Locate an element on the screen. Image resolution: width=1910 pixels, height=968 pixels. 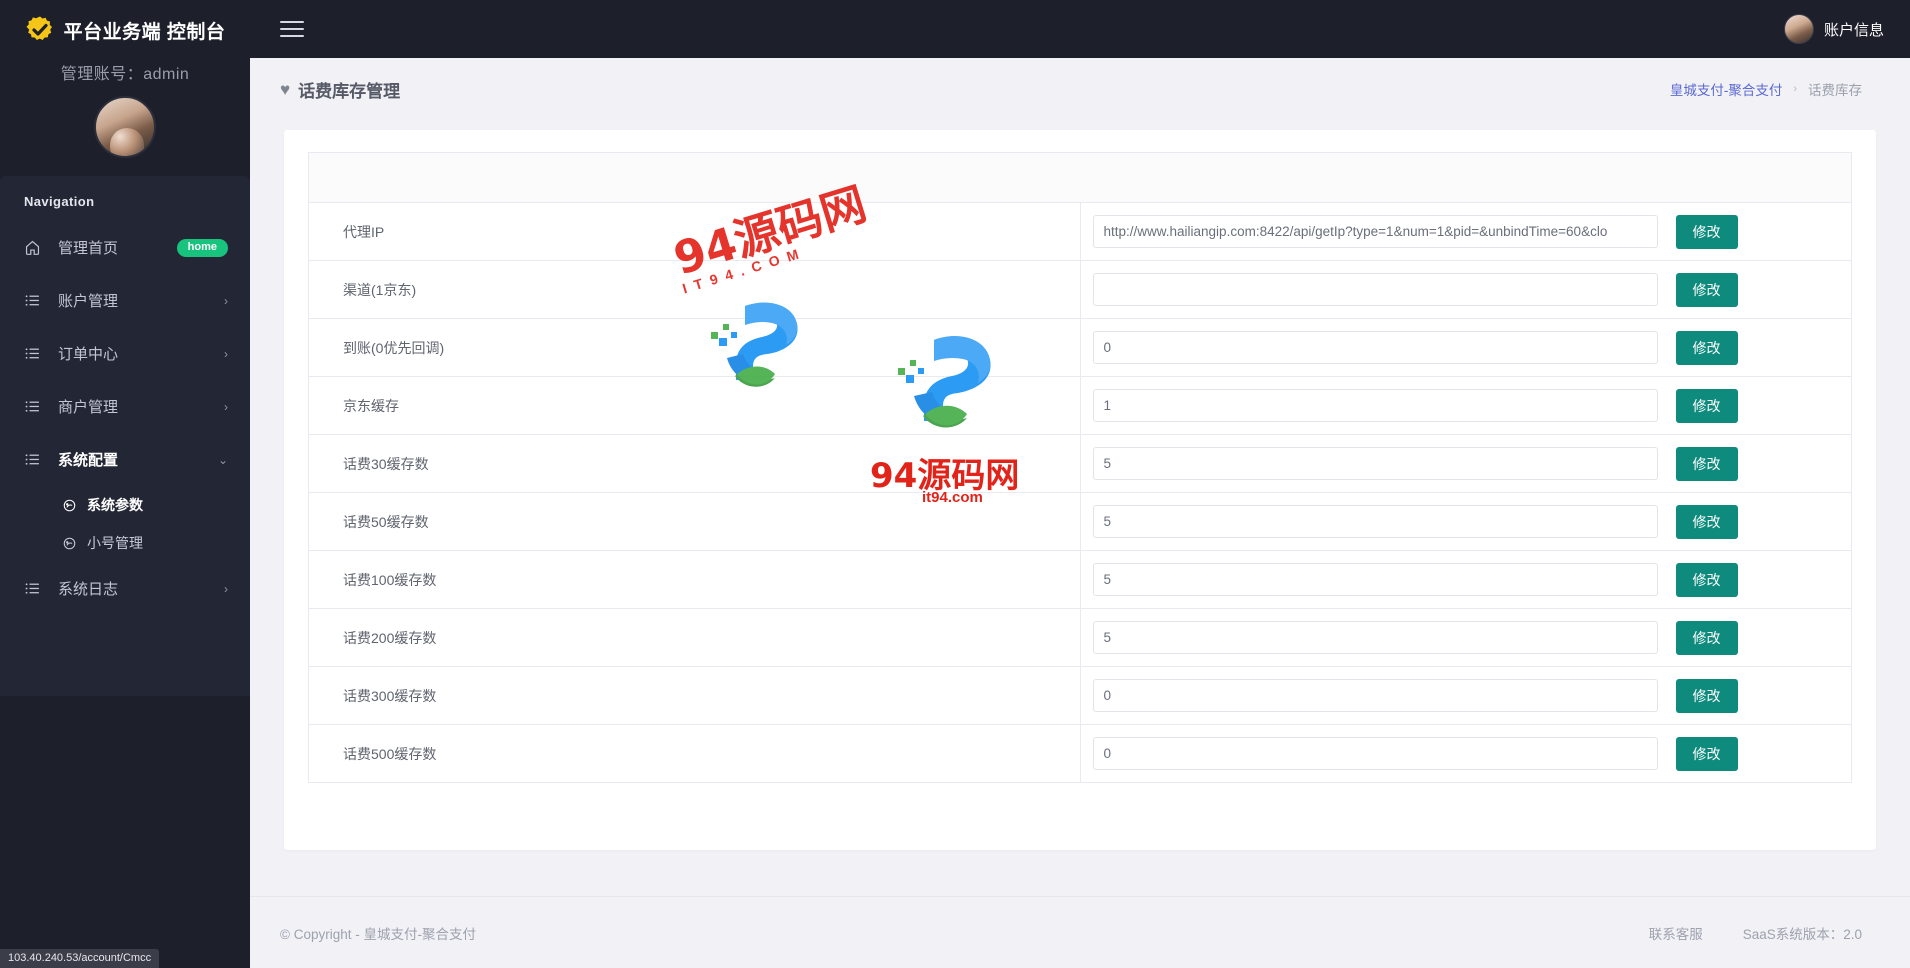
sidebar-item-label: 商户管理 is located at coordinates (88, 407).